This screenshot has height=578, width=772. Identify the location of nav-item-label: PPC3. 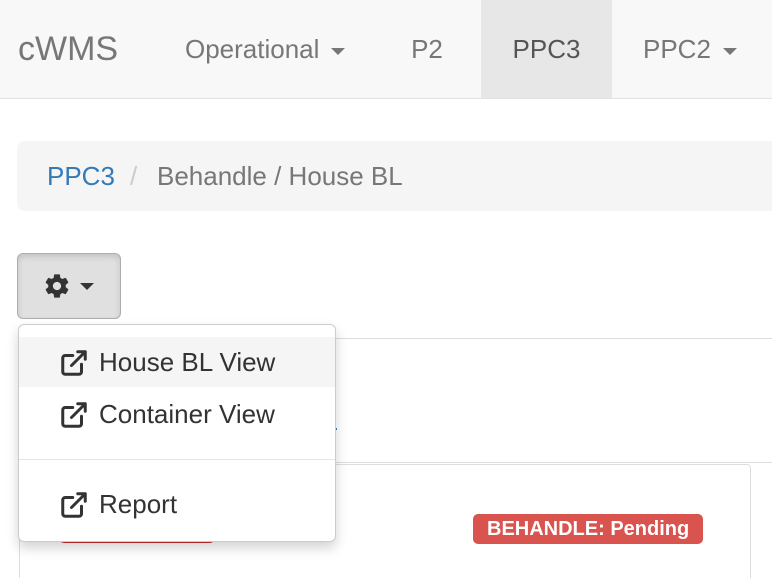
(546, 49).